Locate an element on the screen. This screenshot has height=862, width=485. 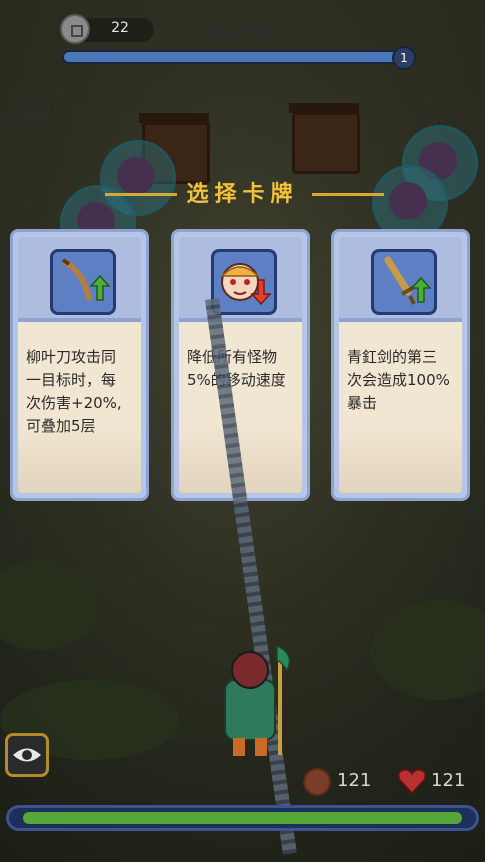
level-progress-bar is located at coordinates (237, 57).